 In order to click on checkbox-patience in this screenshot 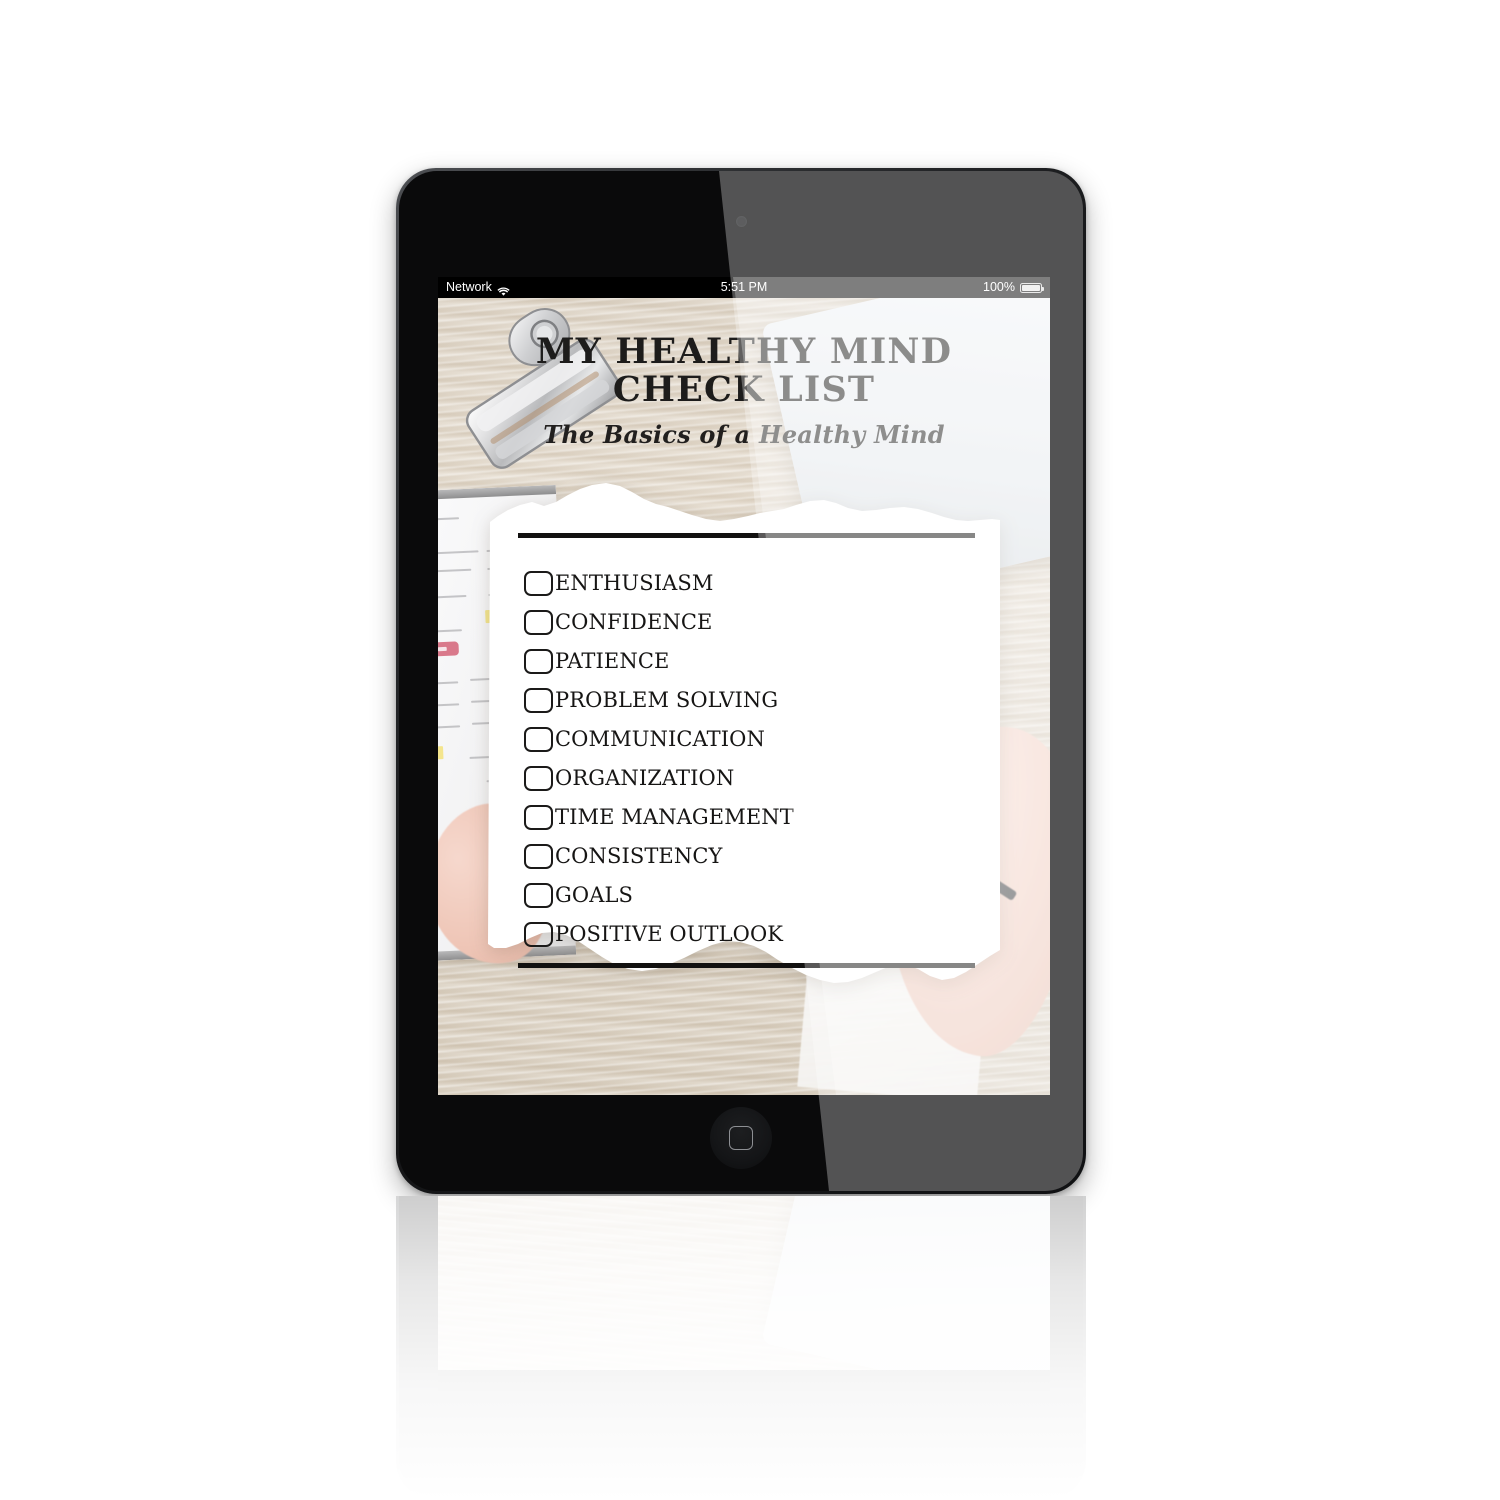, I will do `click(538, 661)`.